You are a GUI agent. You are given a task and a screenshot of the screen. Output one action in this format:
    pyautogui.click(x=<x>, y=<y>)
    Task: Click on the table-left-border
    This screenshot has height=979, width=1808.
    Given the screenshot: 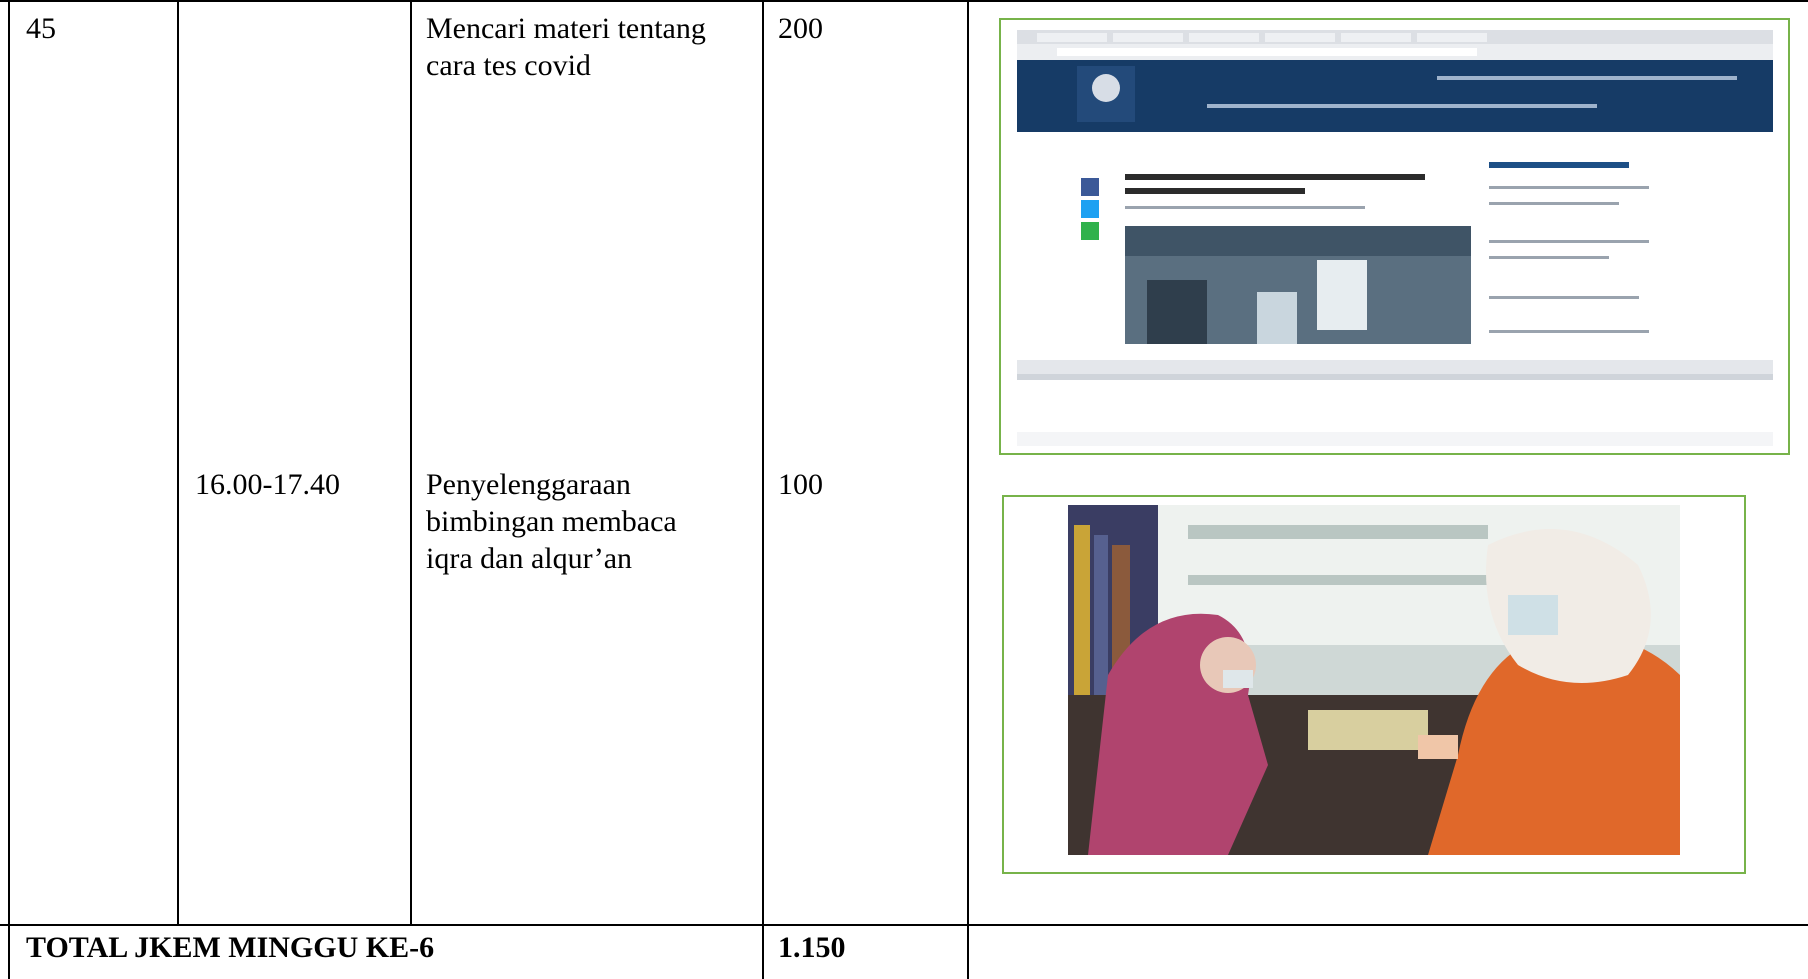 What is the action you would take?
    pyautogui.click(x=9, y=489)
    